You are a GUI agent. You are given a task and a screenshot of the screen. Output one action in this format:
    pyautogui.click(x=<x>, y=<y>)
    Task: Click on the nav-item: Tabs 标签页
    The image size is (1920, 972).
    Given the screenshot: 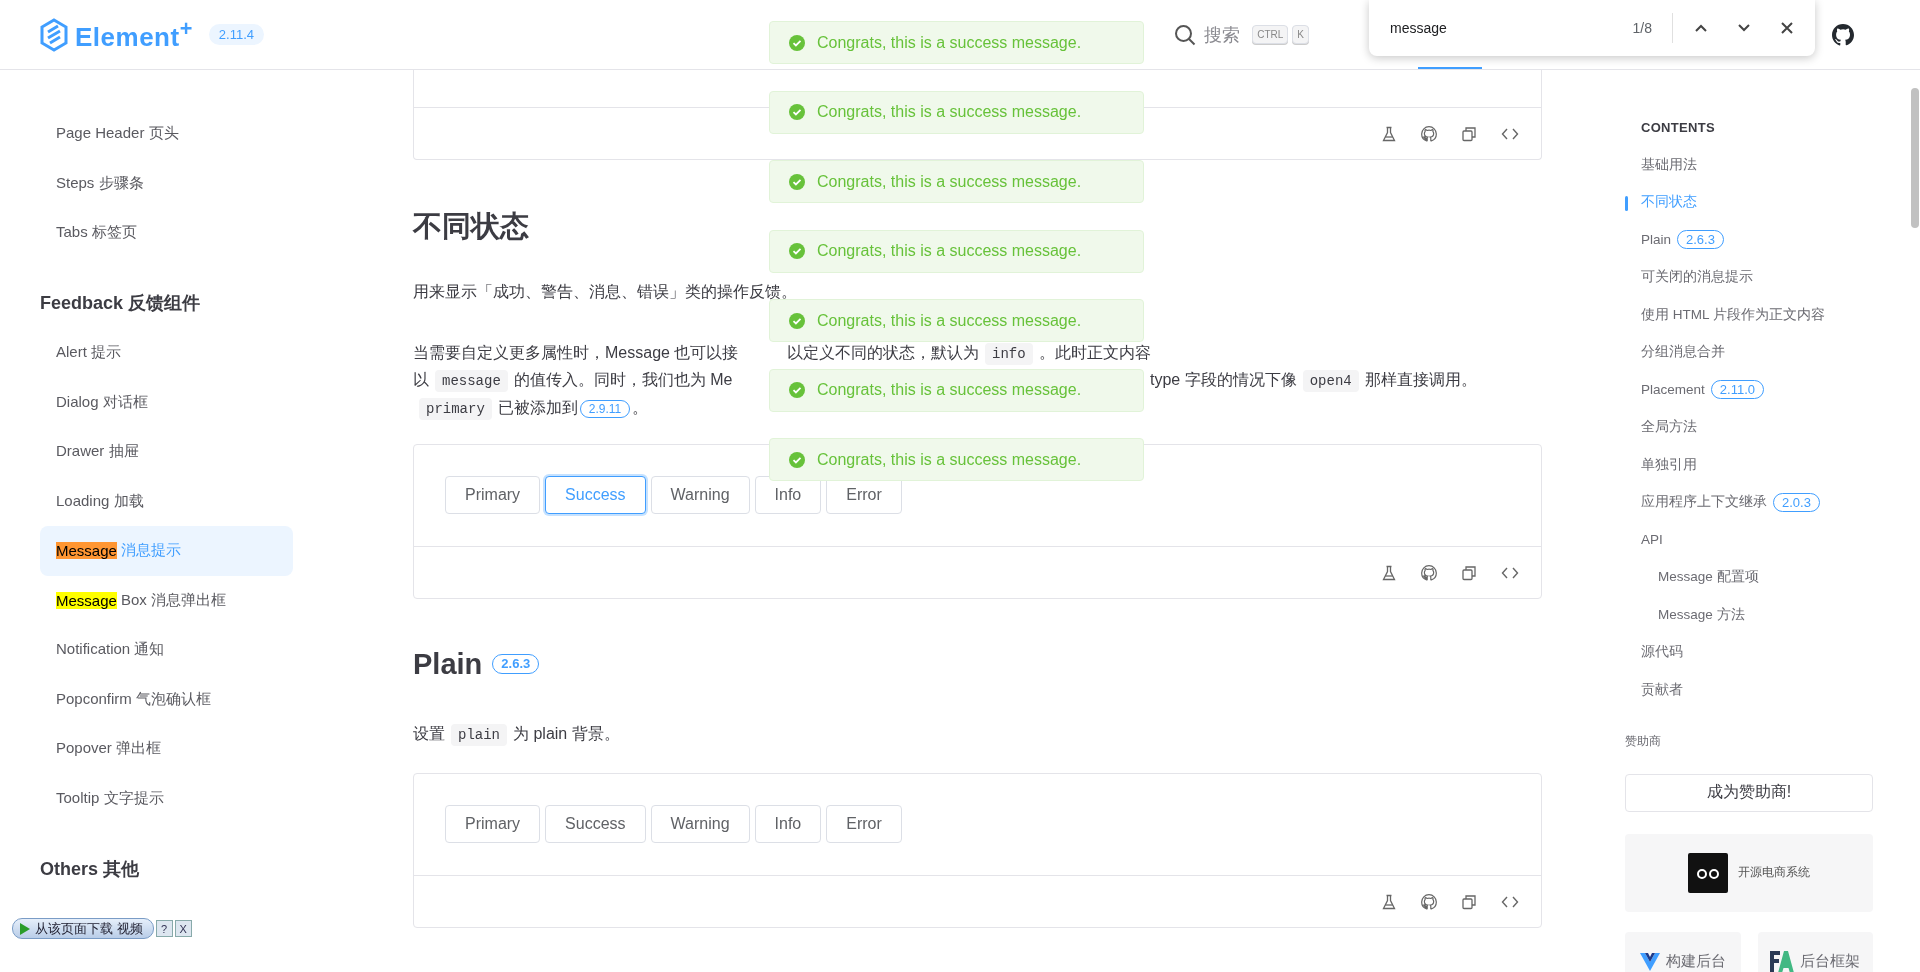 What is the action you would take?
    pyautogui.click(x=166, y=233)
    